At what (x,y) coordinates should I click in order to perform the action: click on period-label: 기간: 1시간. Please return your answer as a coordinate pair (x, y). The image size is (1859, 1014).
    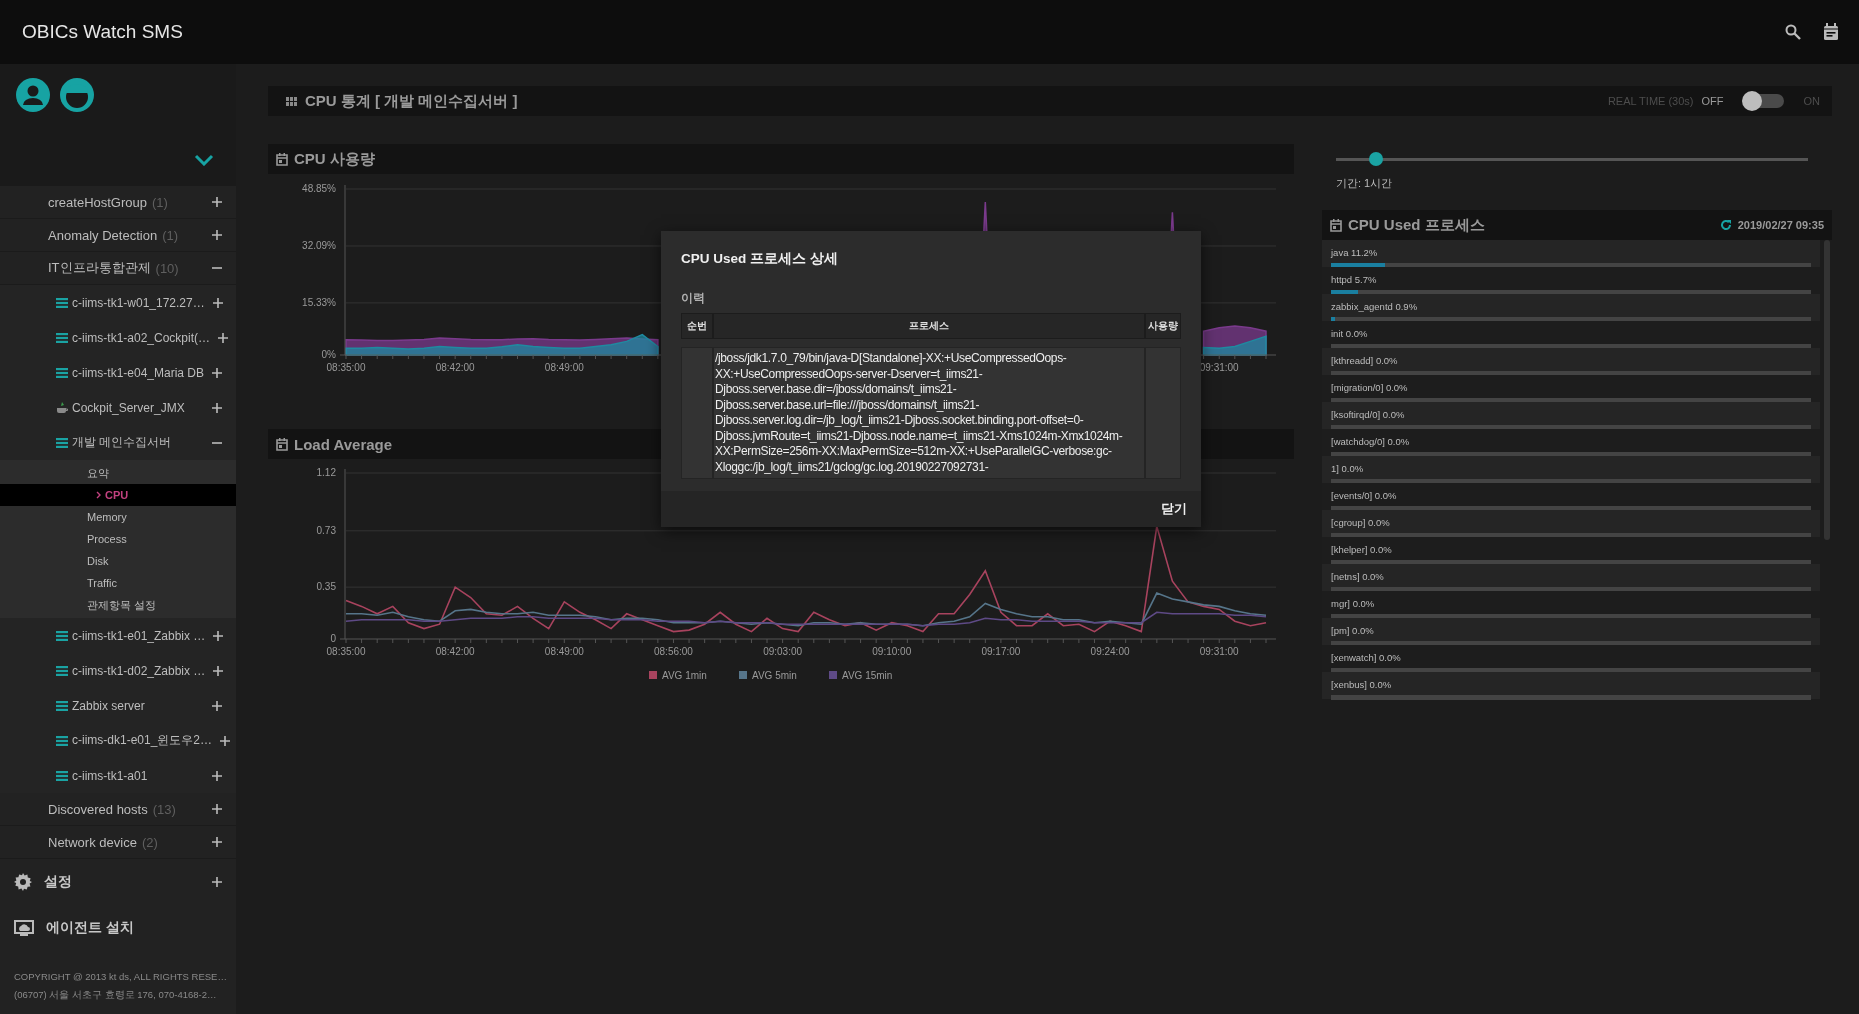
    Looking at the image, I should click on (1364, 183).